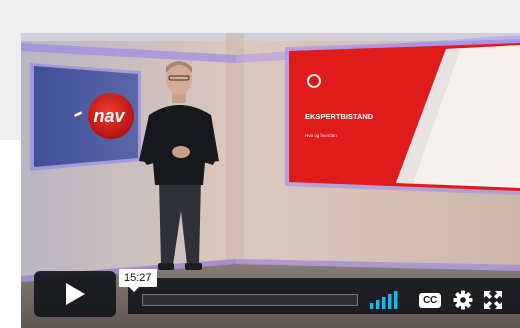  What do you see at coordinates (463, 300) in the screenshot?
I see `settings-icon` at bounding box center [463, 300].